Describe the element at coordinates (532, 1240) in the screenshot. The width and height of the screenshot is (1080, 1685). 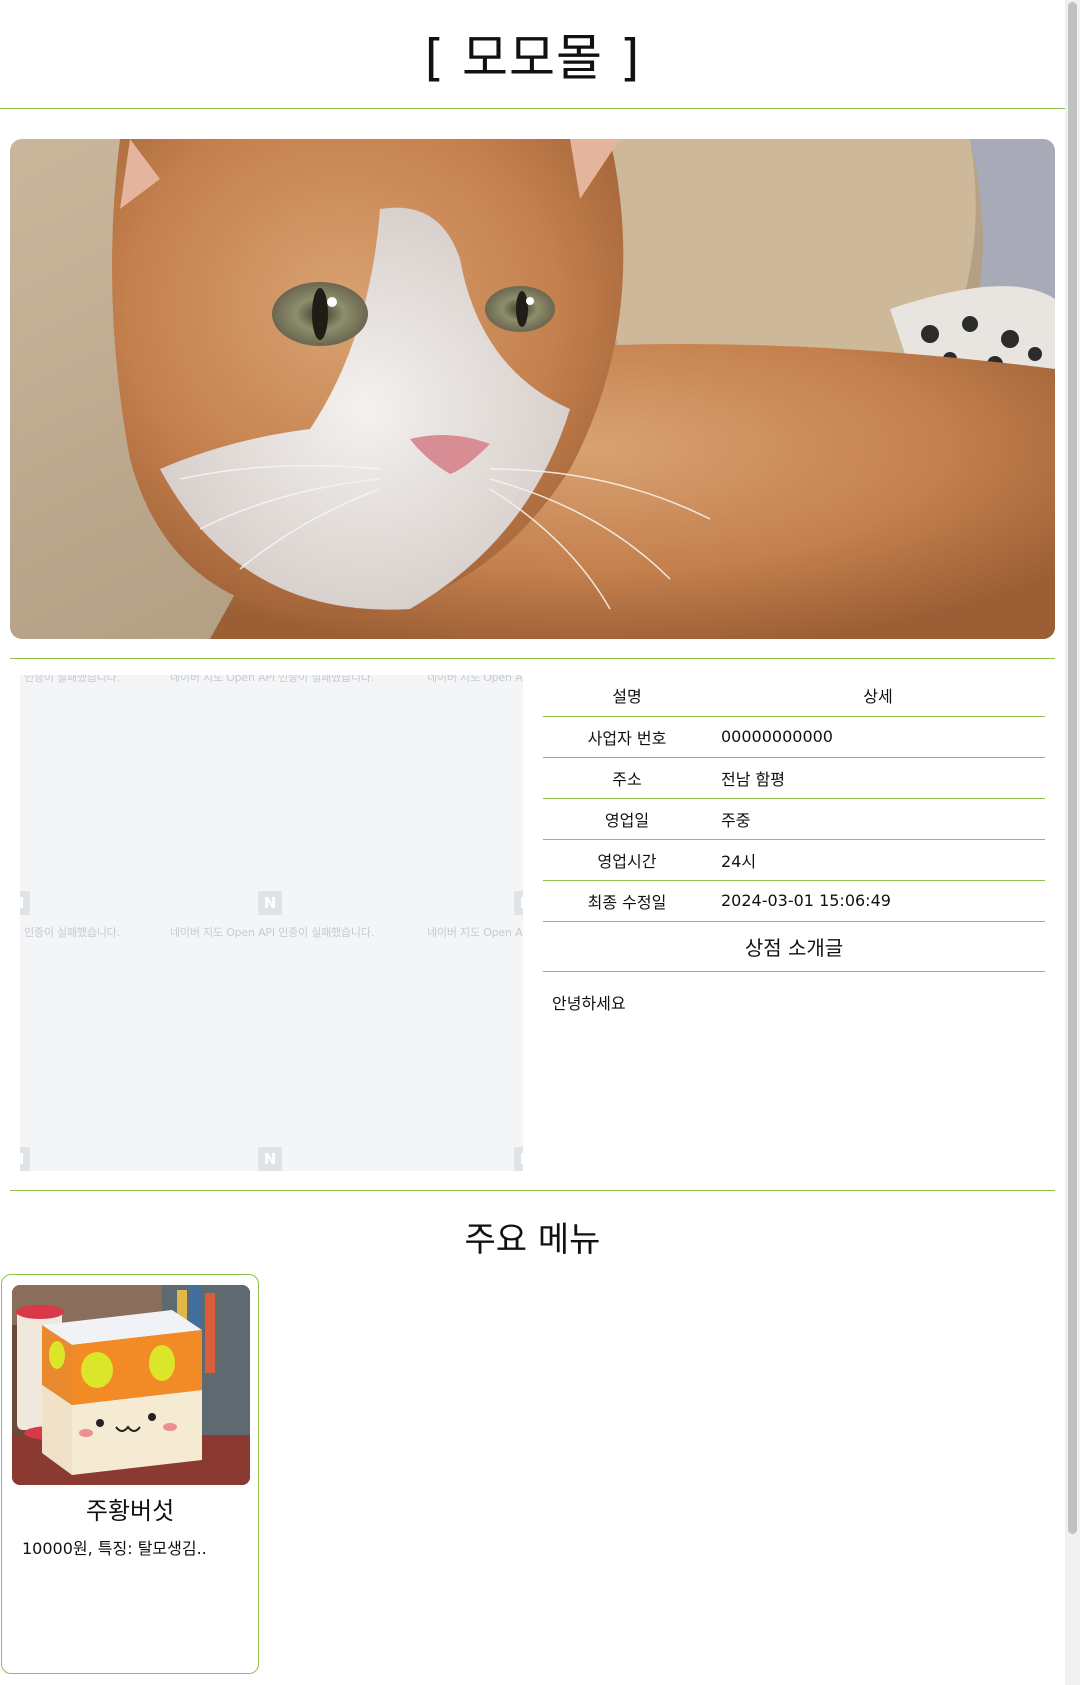
I see `menu-section-title: 주요 메뉴` at that location.